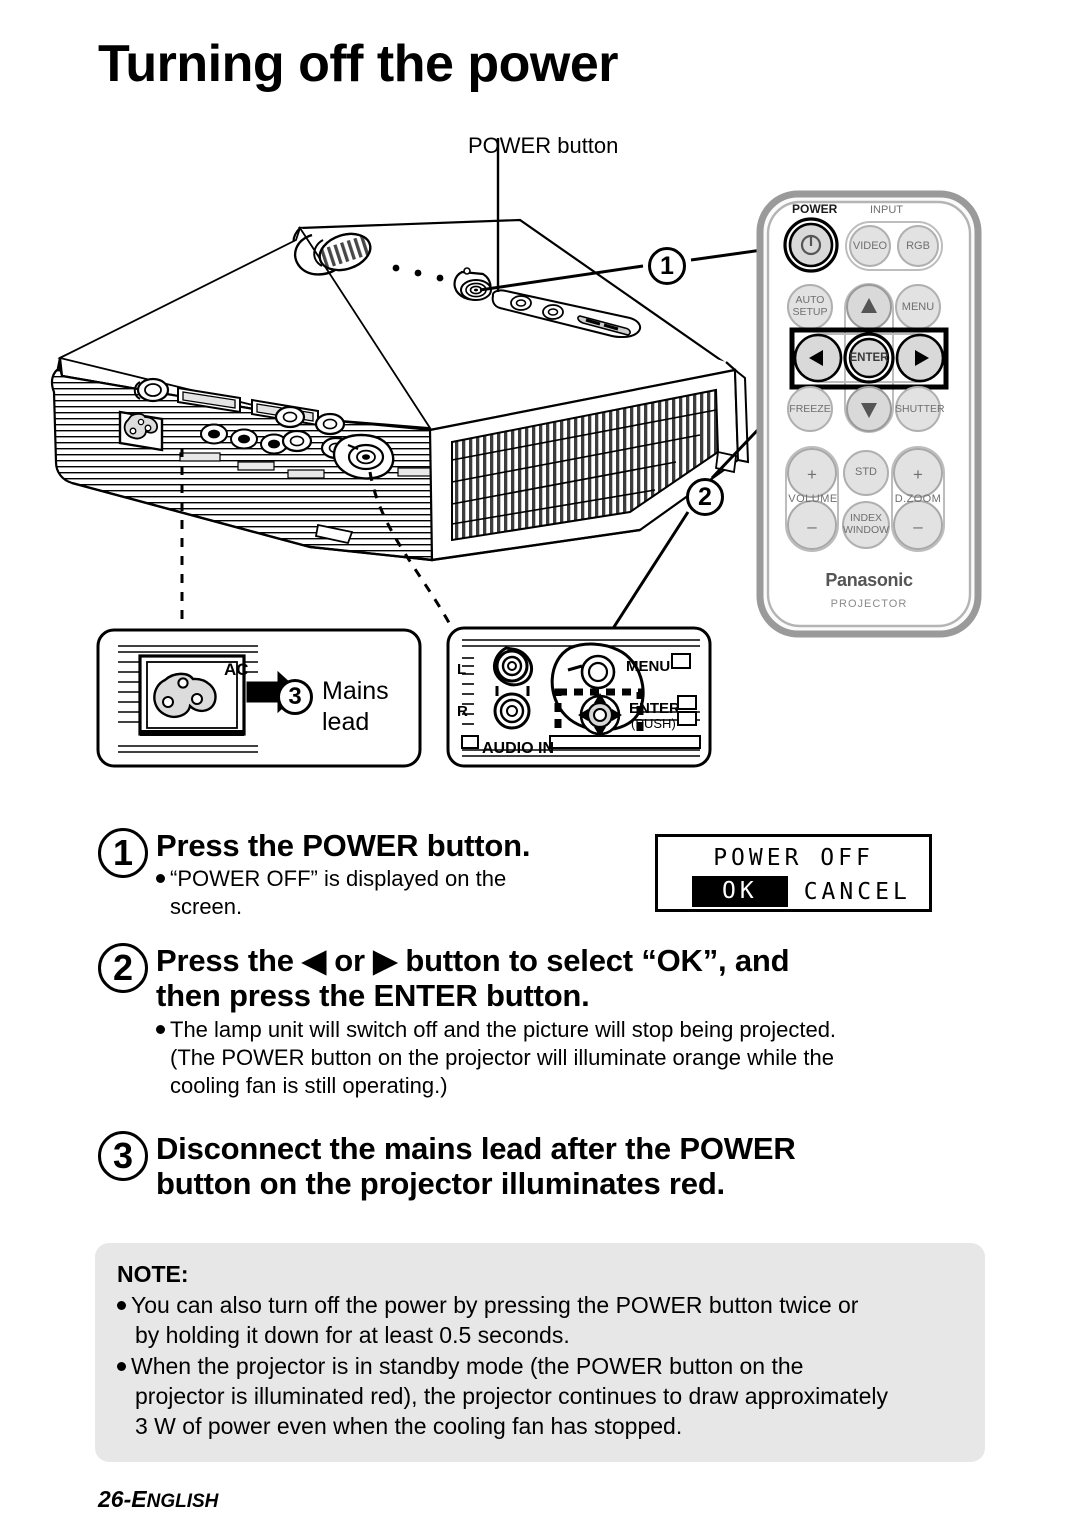  I want to click on step-2-heading-pre: Press the, so click(229, 960).